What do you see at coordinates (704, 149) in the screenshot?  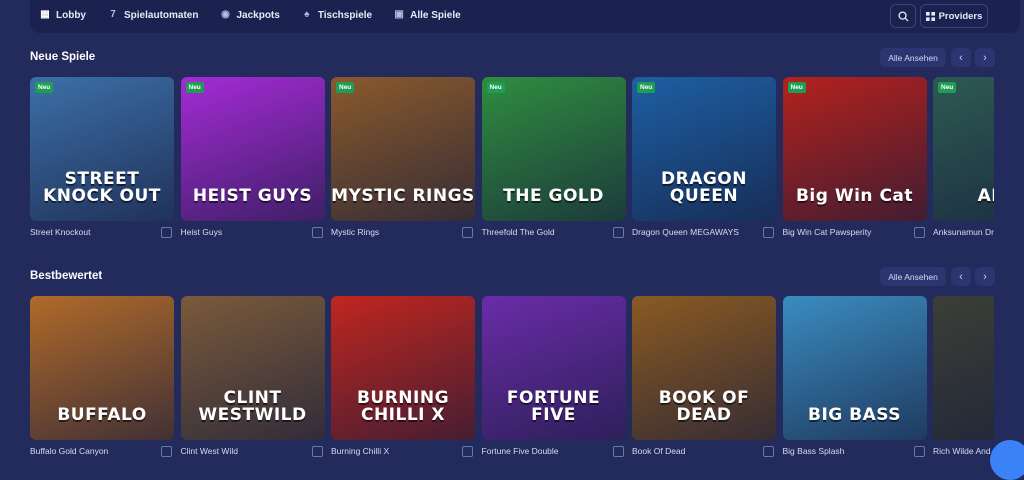 I see `game-thumbnail: Neu DRAGON QUEEN` at bounding box center [704, 149].